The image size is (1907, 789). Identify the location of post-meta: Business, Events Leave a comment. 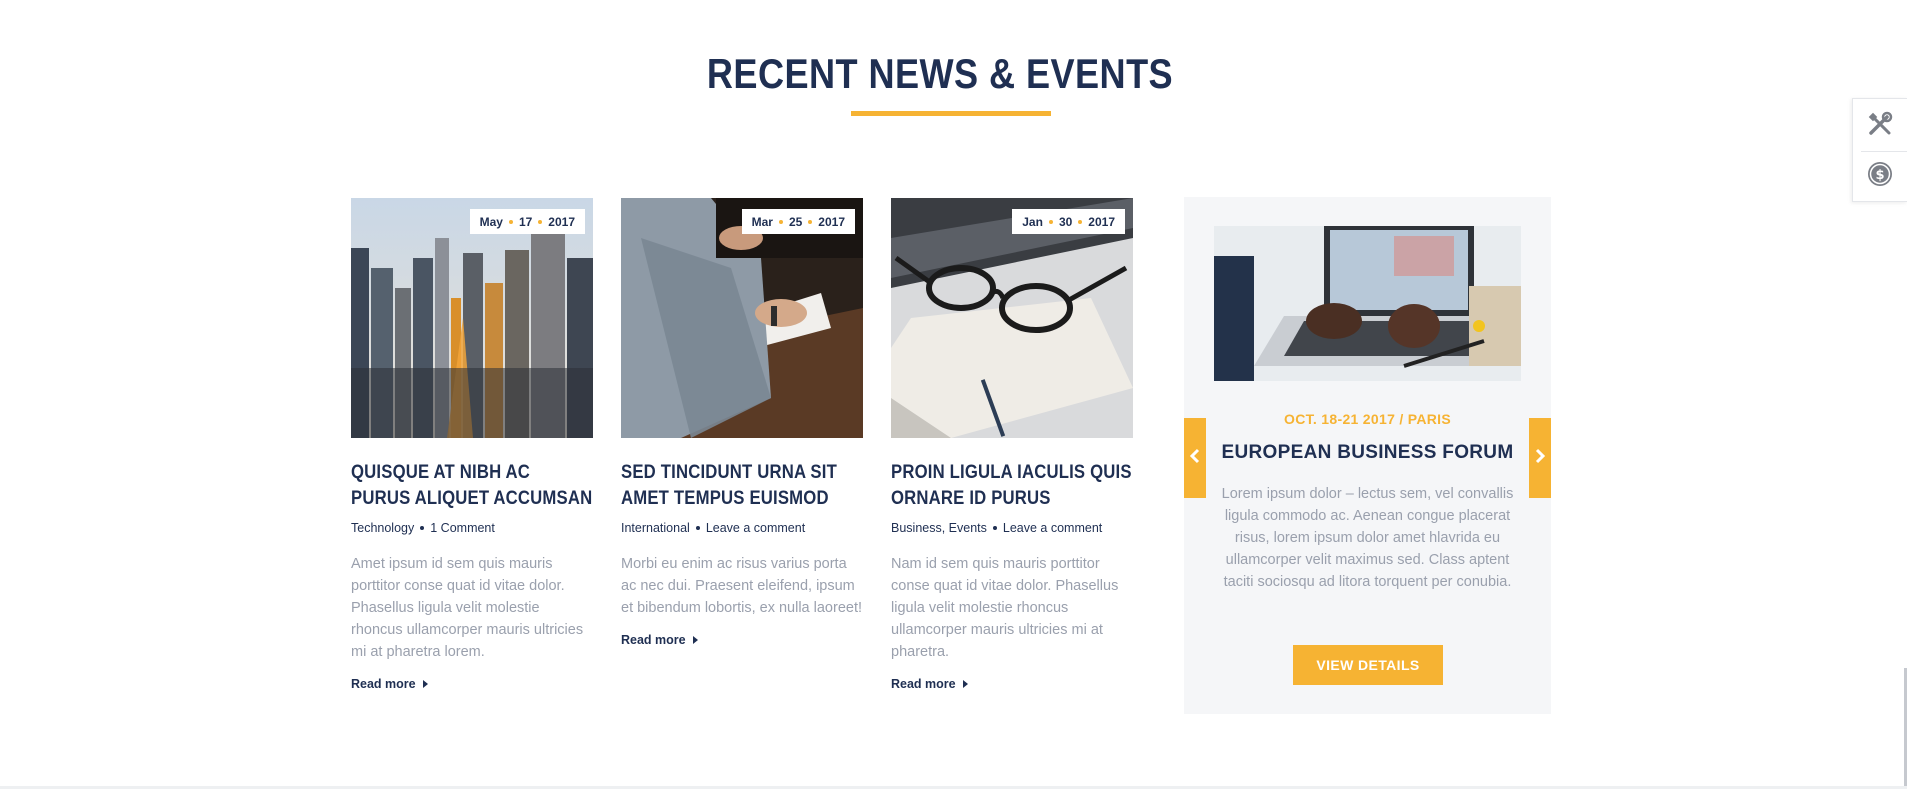
(1012, 528).